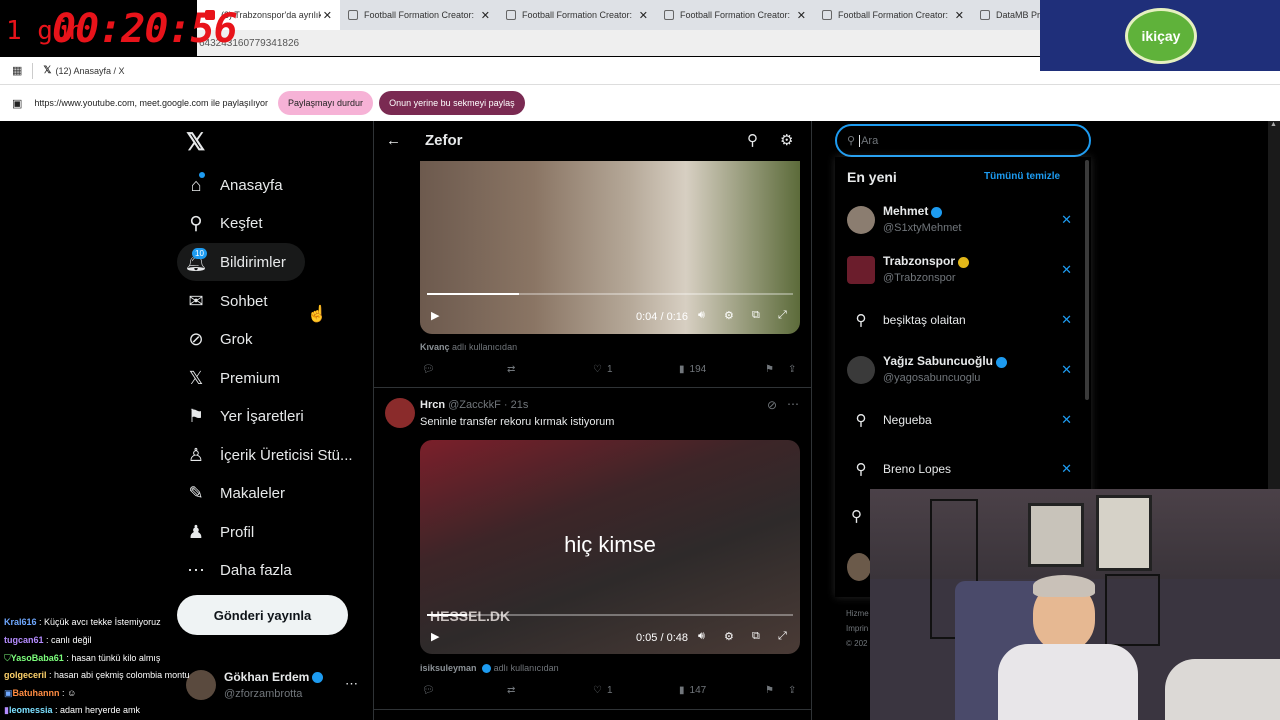 This screenshot has width=1280, height=720. I want to click on clear-all-button: Tümünü temizle, so click(1022, 176).